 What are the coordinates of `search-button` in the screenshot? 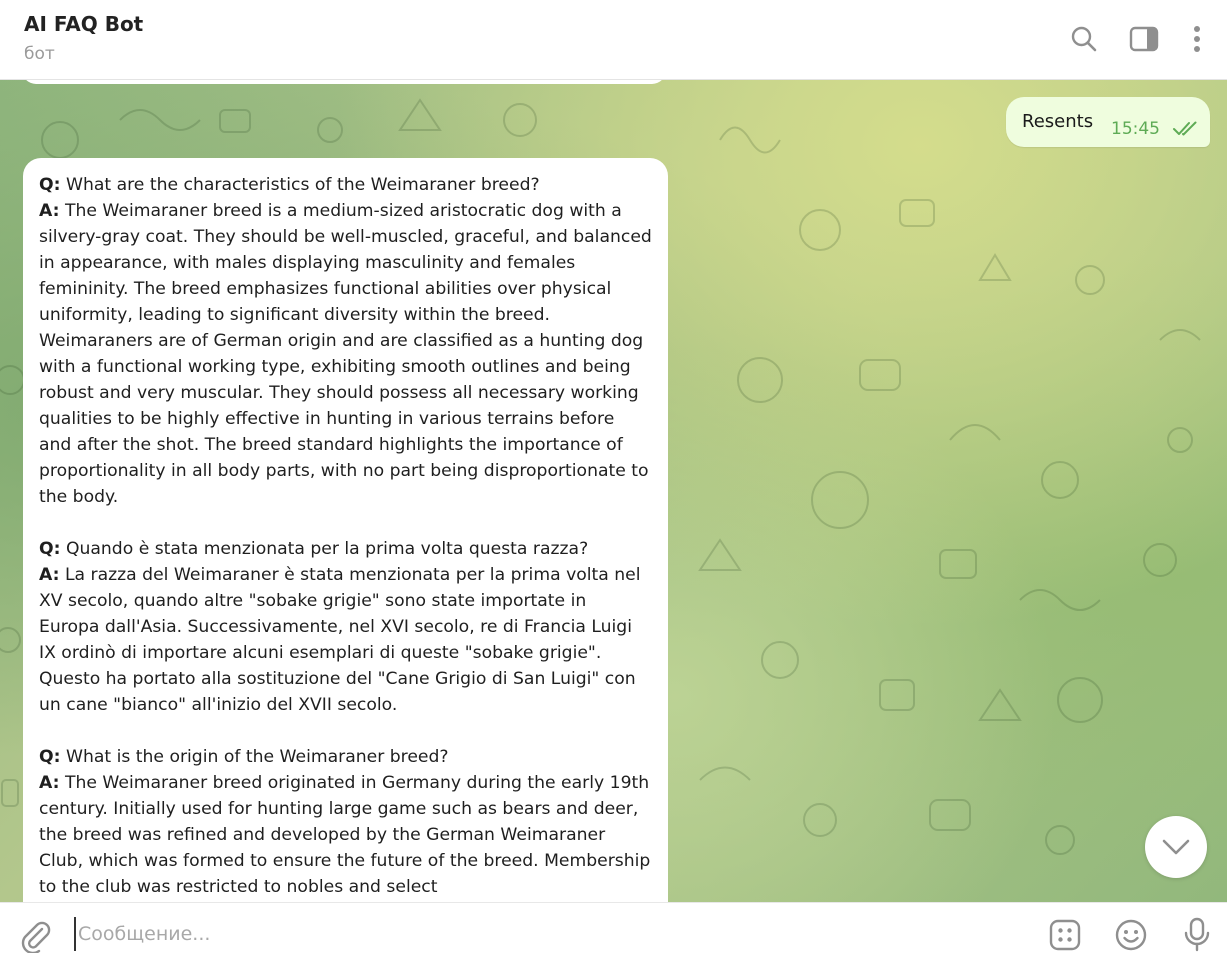 It's located at (1084, 39).